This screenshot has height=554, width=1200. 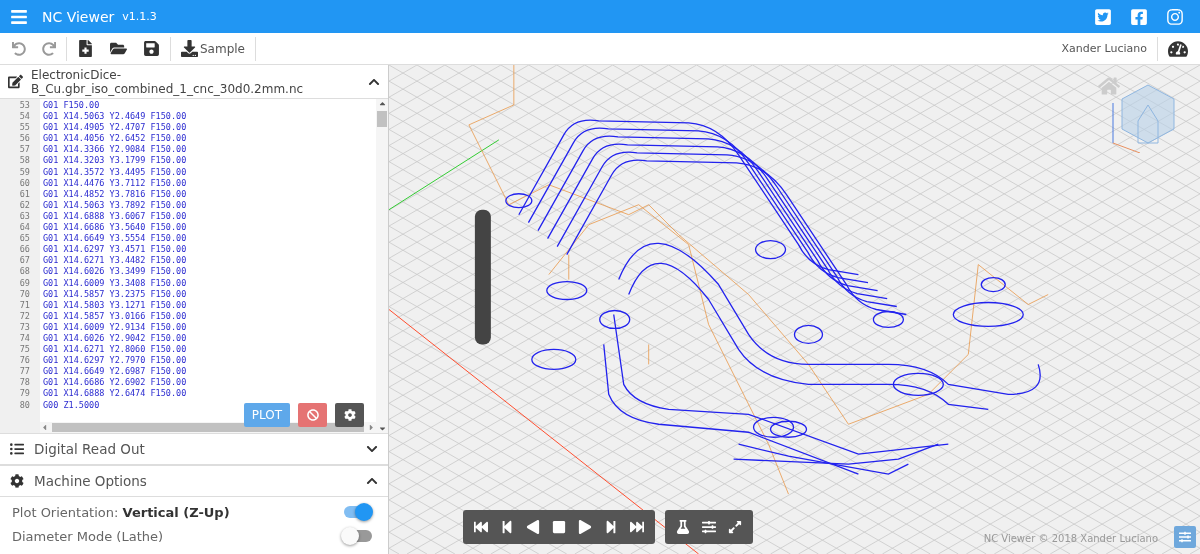 I want to click on panel-header: Machine Options, so click(x=194, y=481).